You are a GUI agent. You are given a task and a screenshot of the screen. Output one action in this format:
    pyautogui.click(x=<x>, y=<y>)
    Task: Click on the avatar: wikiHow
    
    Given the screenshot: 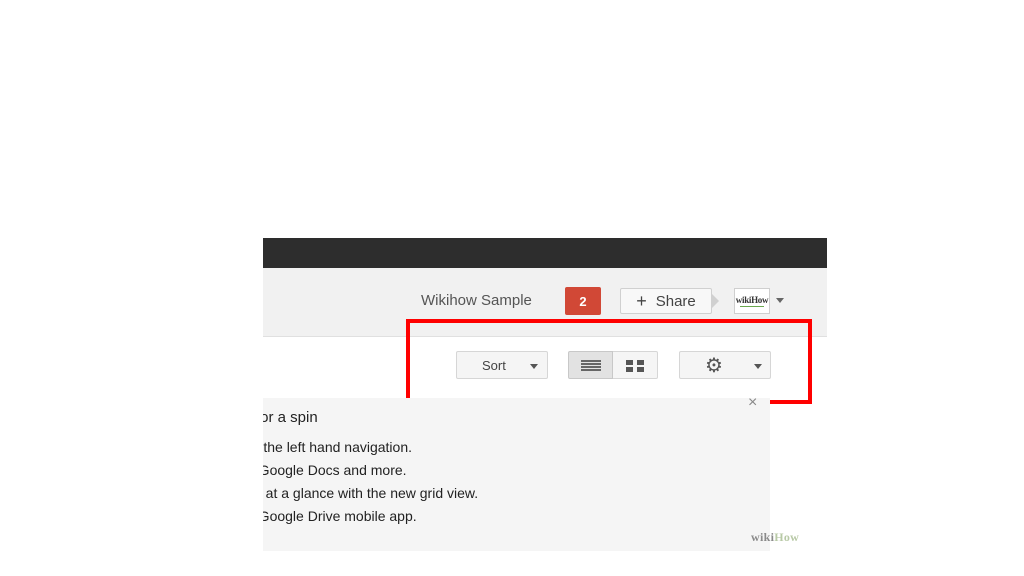 What is the action you would take?
    pyautogui.click(x=752, y=301)
    